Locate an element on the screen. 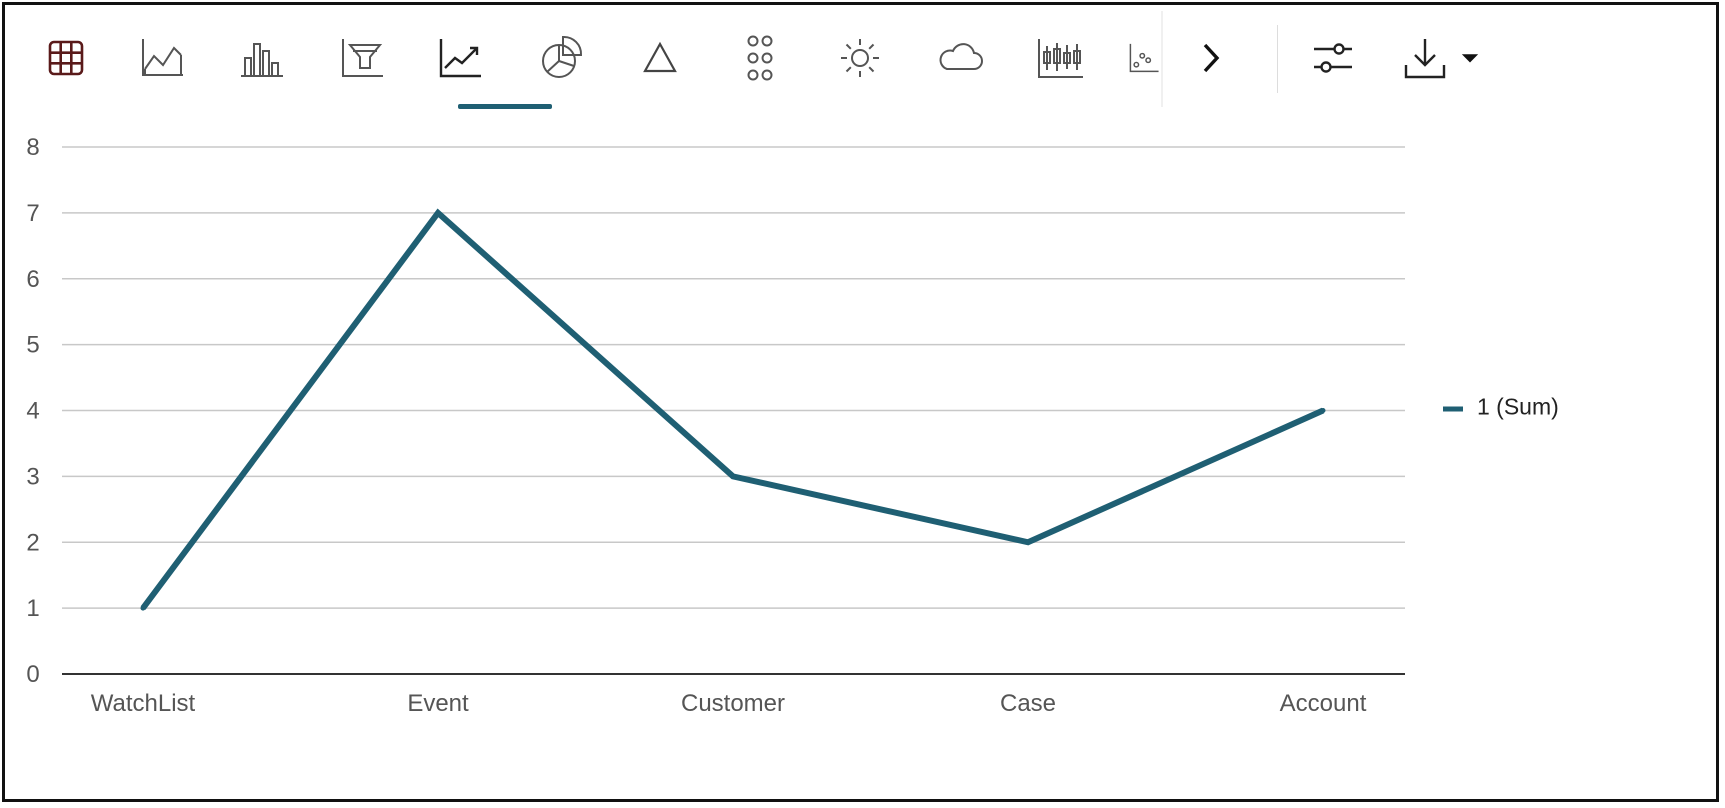  chart-type-toolbar is located at coordinates (860, 61).